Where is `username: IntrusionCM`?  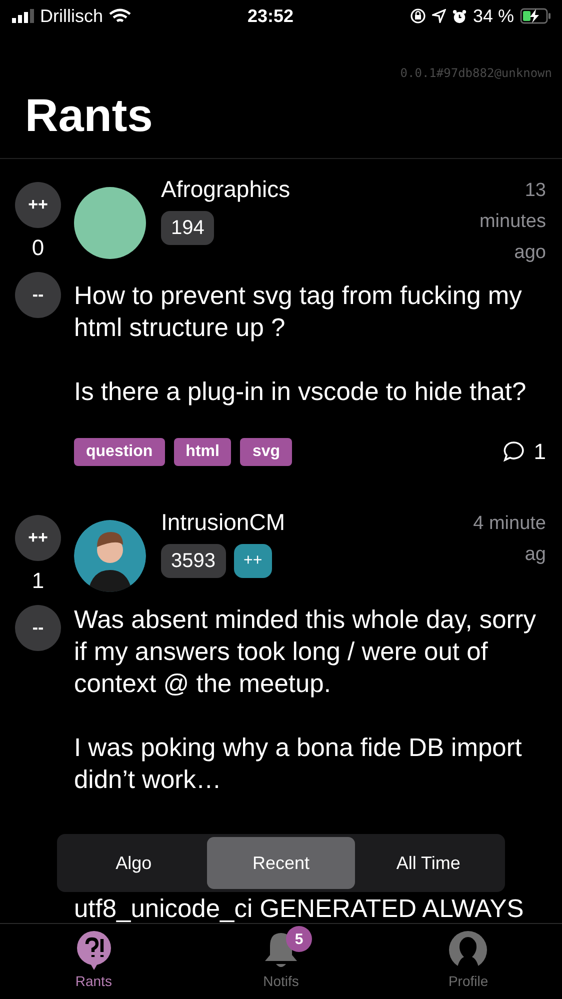 username: IntrusionCM is located at coordinates (223, 522).